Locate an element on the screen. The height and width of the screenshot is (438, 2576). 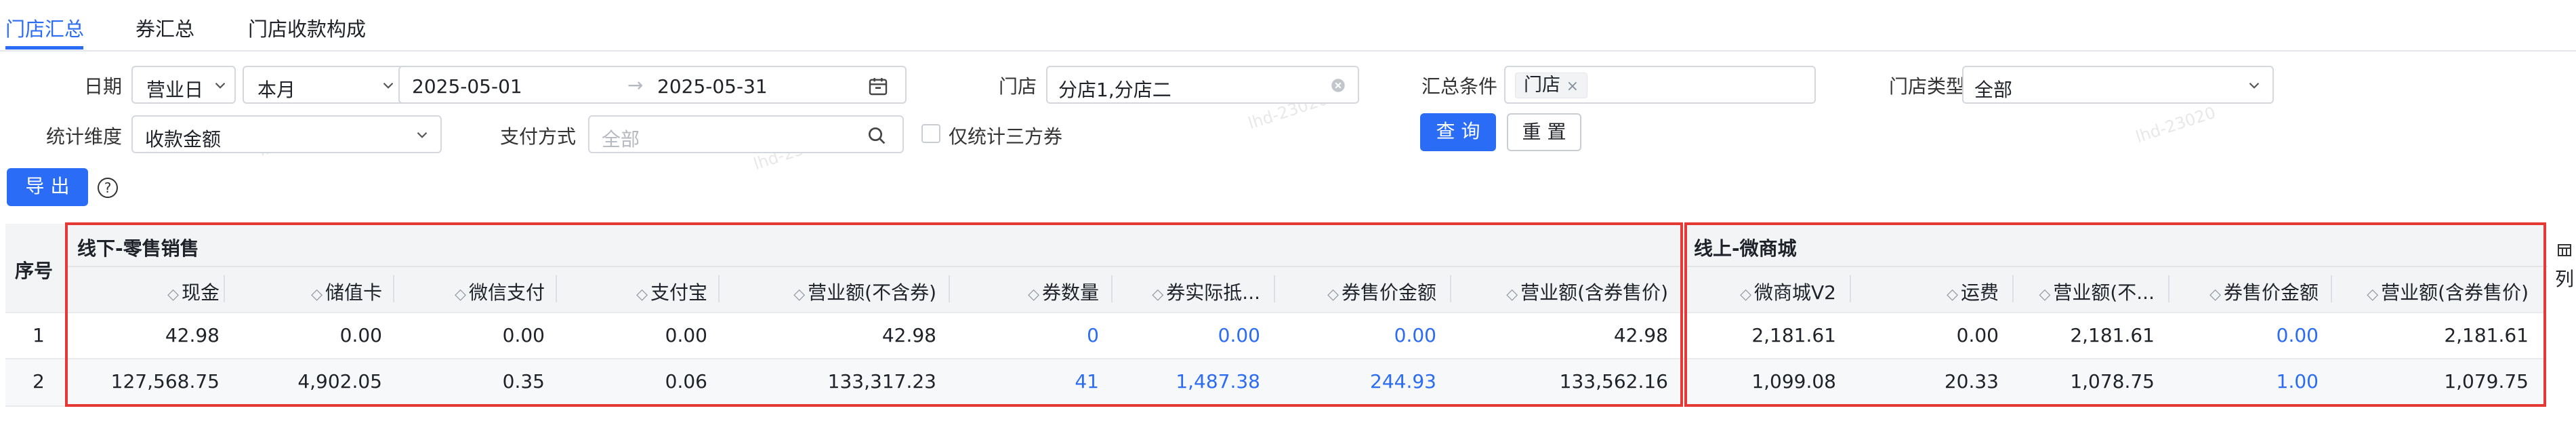
arrow-right-icon: → is located at coordinates (635, 85).